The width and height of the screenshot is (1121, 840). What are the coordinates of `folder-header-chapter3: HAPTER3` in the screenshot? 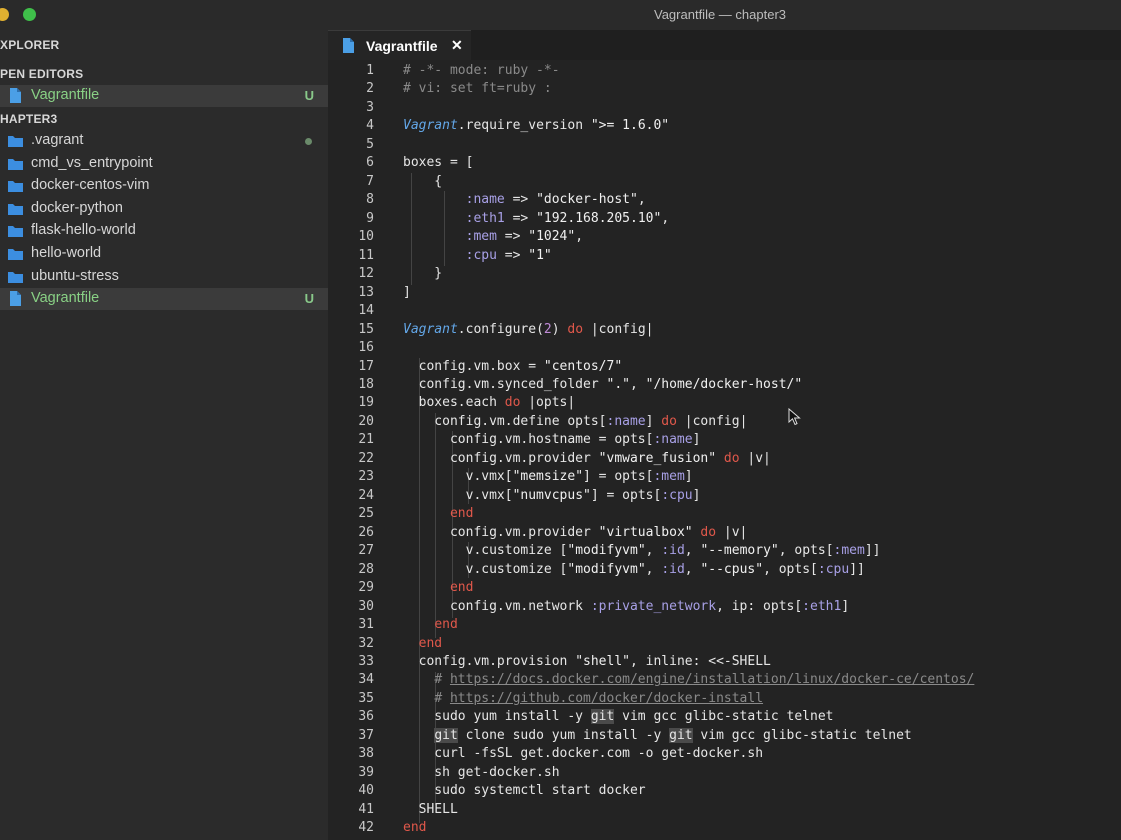 It's located at (28, 119).